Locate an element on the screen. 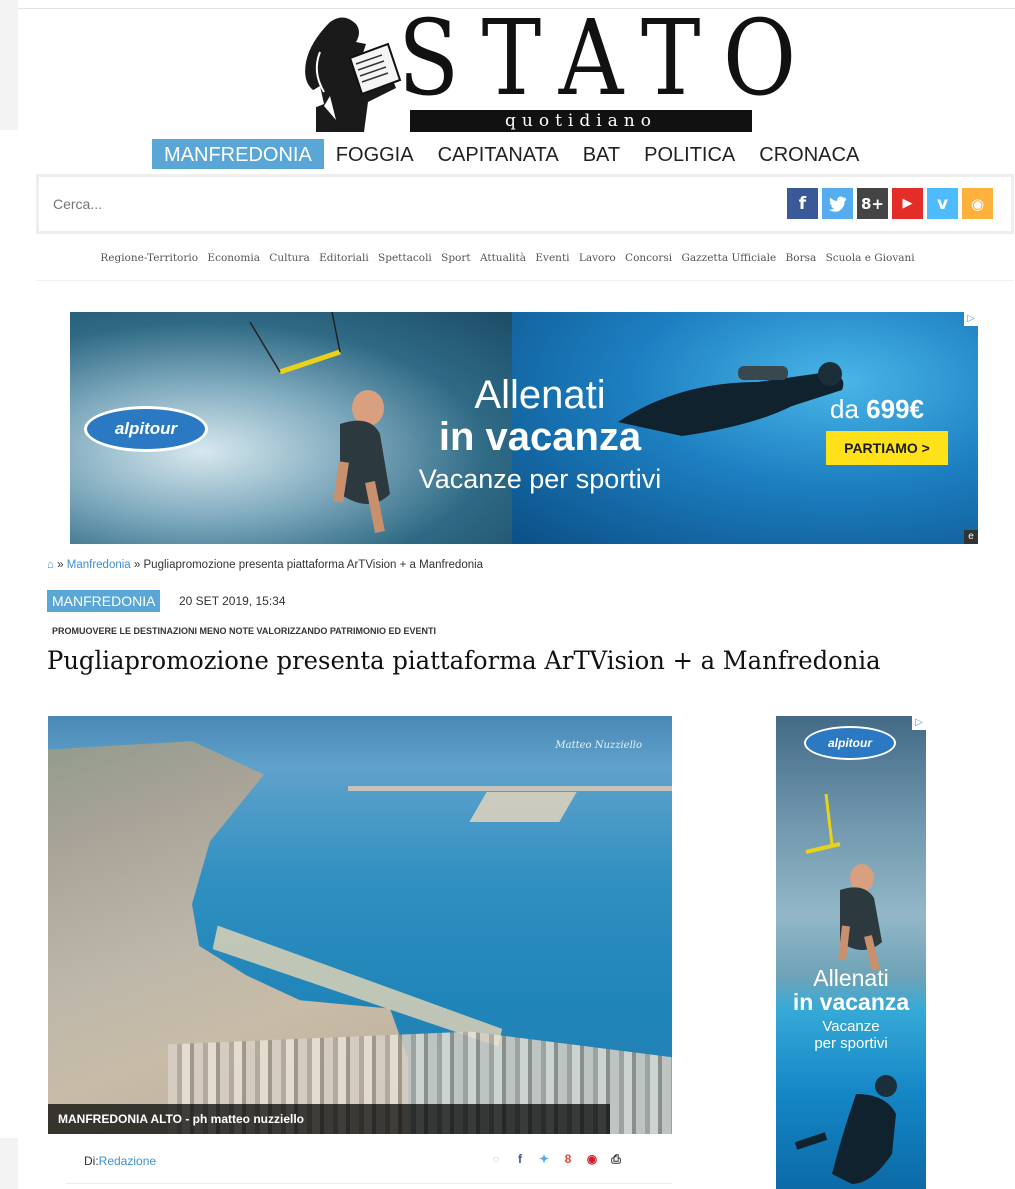 Image resolution: width=1015 pixels, height=1189 pixels. divider is located at coordinates (525, 280).